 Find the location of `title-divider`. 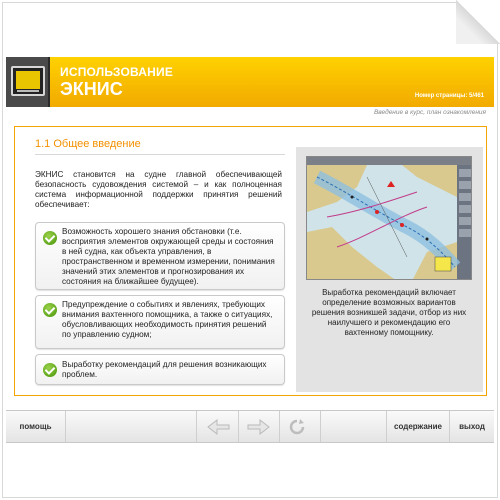

title-divider is located at coordinates (160, 154).